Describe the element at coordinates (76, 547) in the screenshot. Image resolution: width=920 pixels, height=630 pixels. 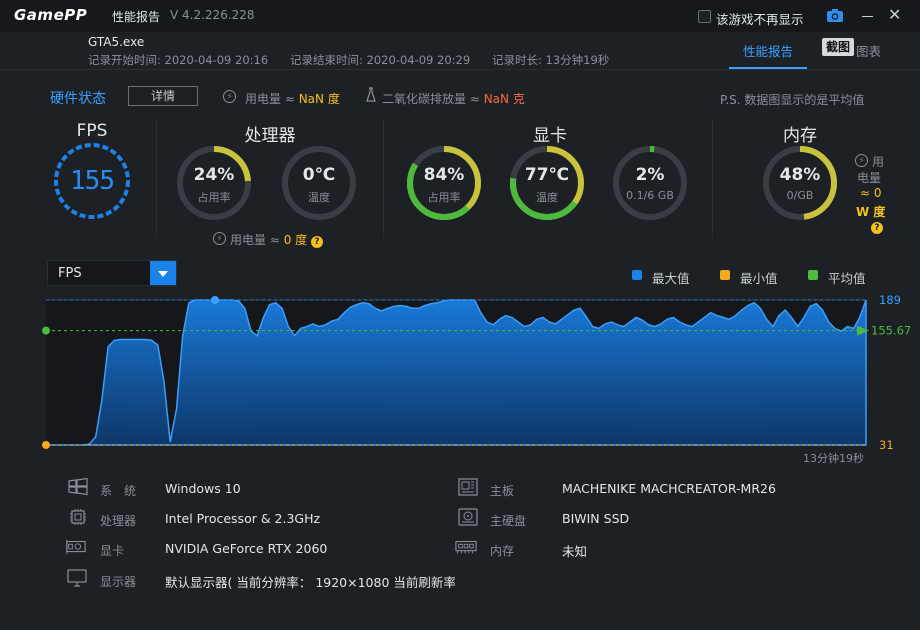
I see `gpu-icon` at that location.